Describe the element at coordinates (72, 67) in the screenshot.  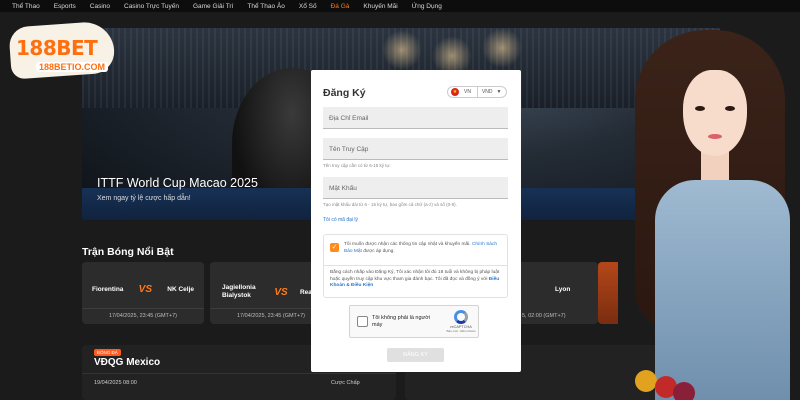
I see `logo-domain: 188BETIO.COM` at that location.